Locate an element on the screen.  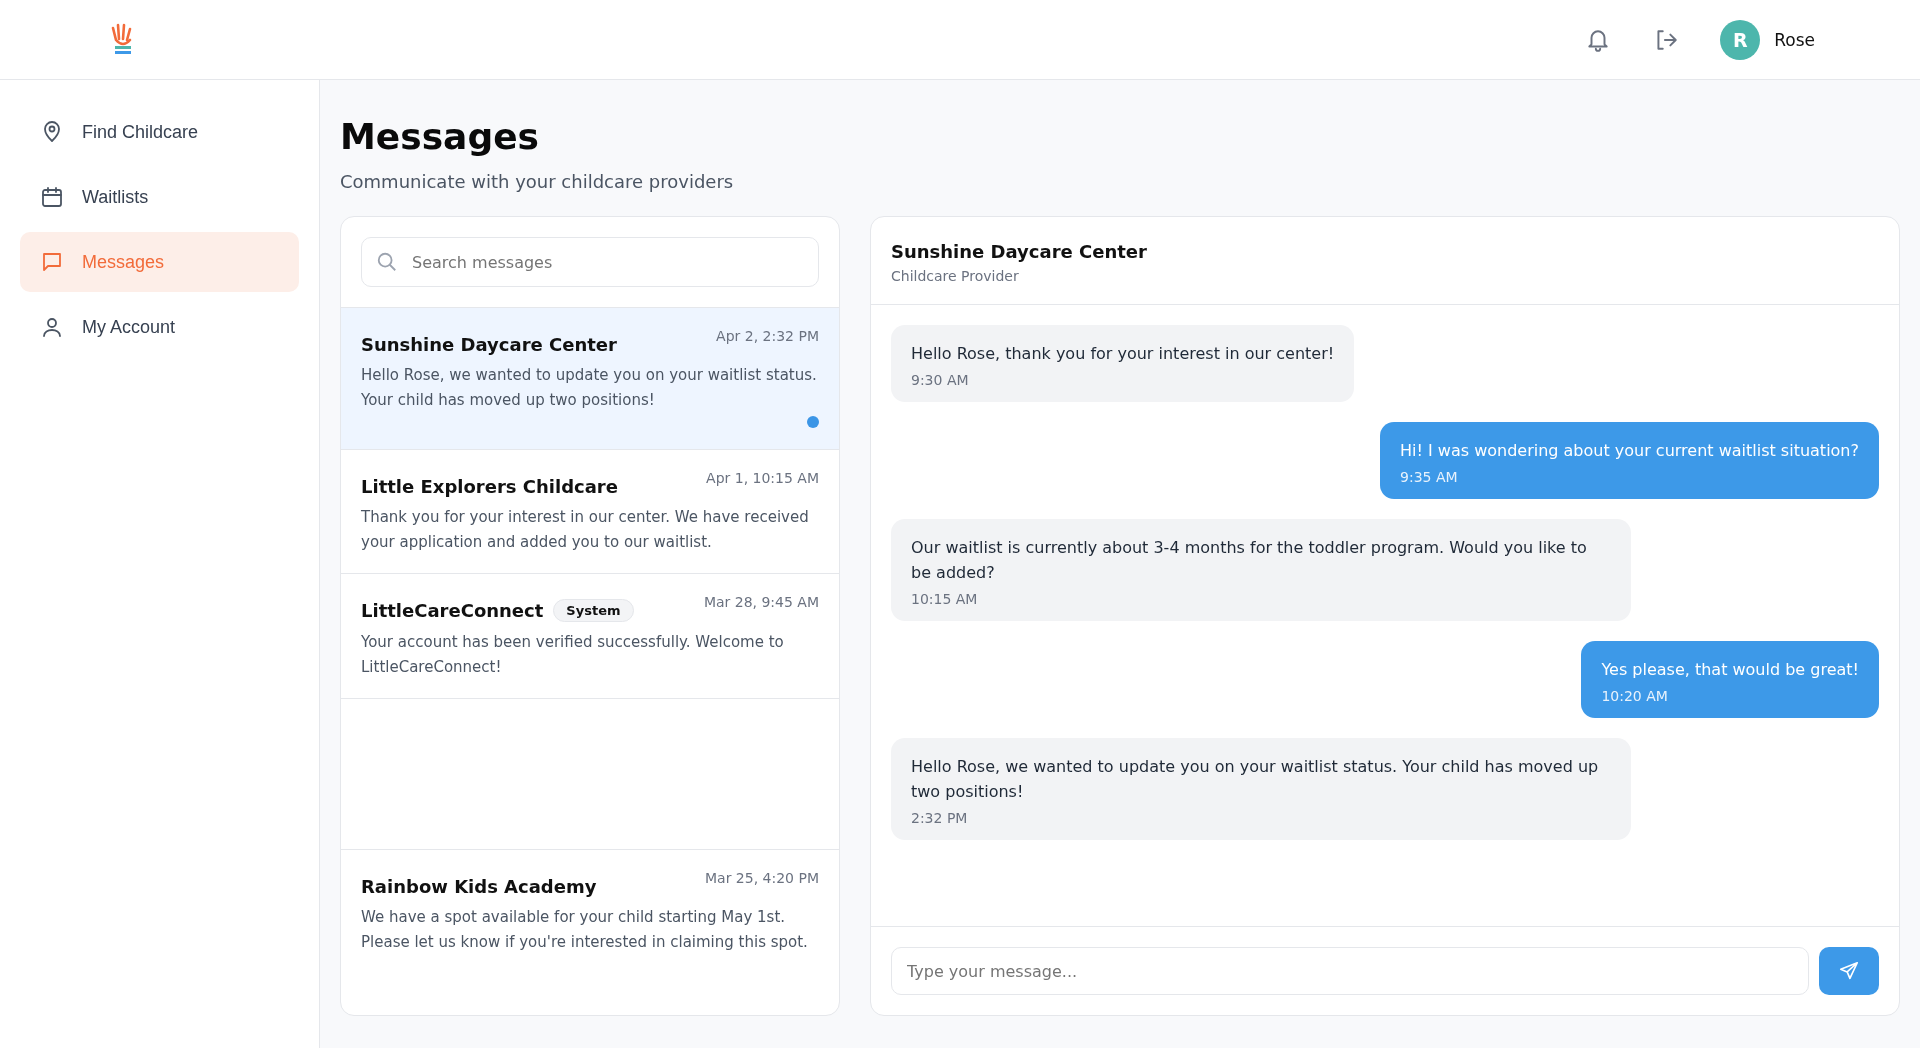
send-button is located at coordinates (1849, 971).